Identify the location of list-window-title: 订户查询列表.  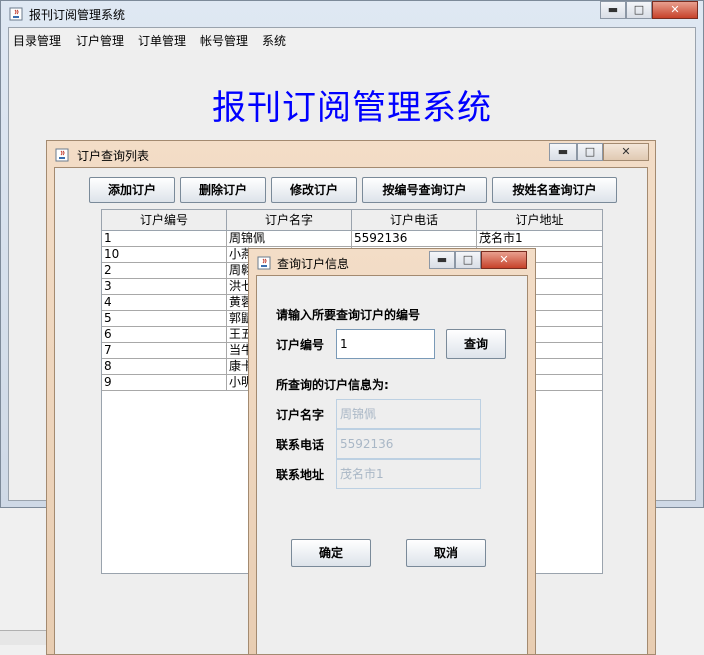
(113, 156).